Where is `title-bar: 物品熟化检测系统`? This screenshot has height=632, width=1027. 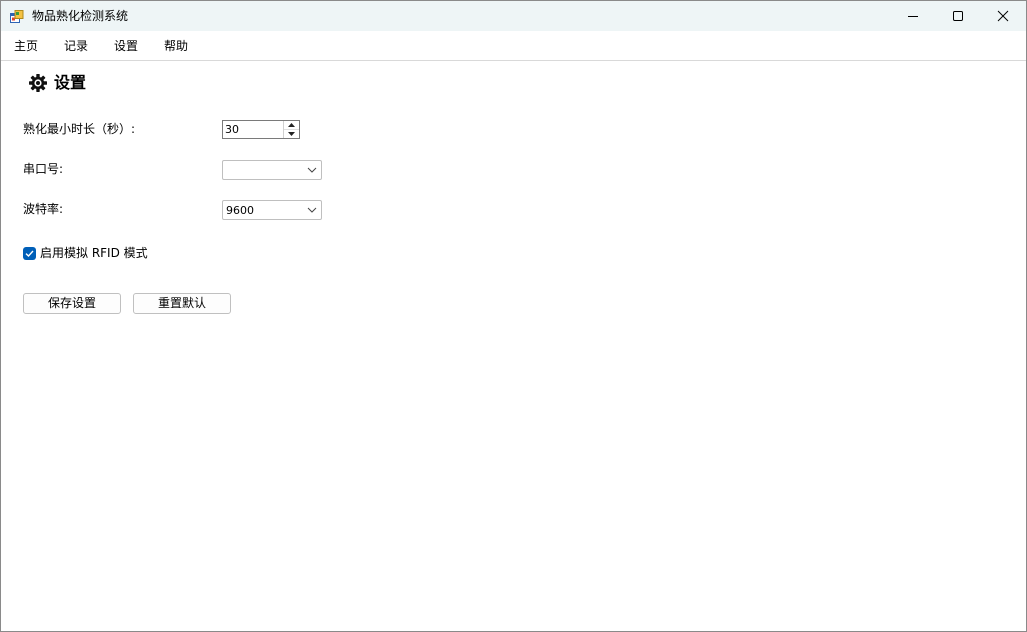
title-bar: 物品熟化检测系统 is located at coordinates (513, 16).